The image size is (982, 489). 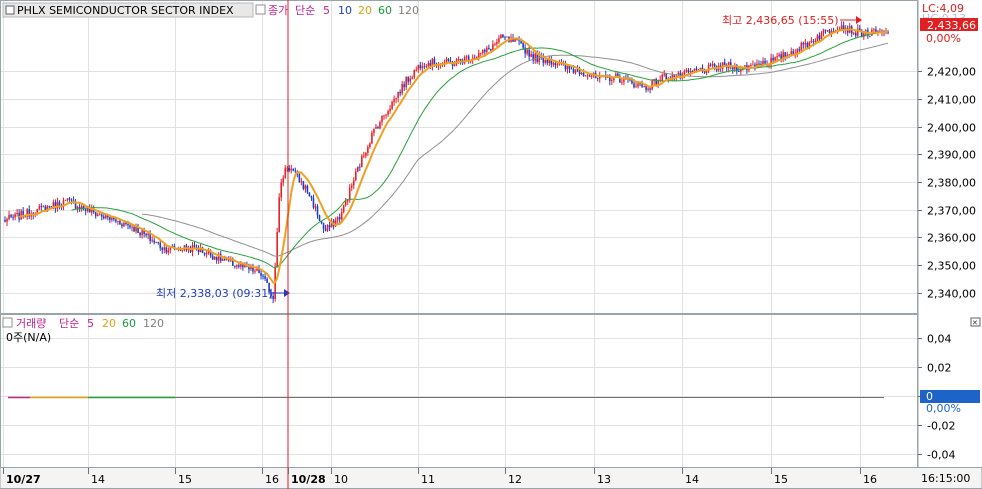 What do you see at coordinates (515, 479) in the screenshot?
I see `time-tick-label: 12` at bounding box center [515, 479].